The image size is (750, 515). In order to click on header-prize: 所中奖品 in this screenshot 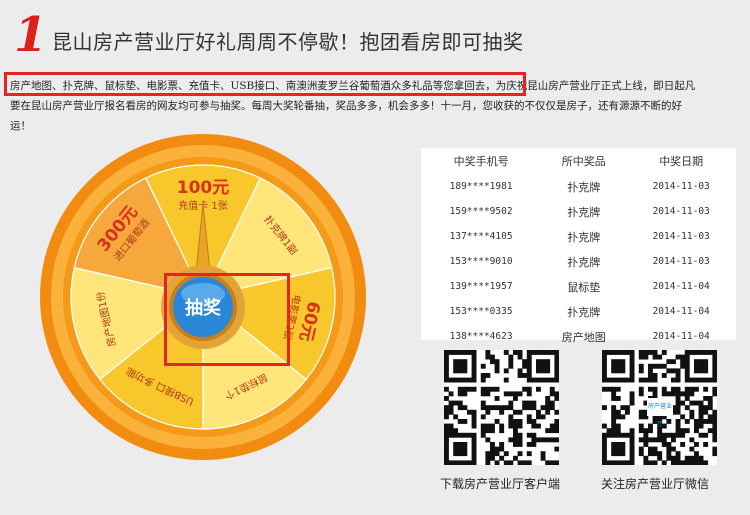, I will do `click(583, 161)`.